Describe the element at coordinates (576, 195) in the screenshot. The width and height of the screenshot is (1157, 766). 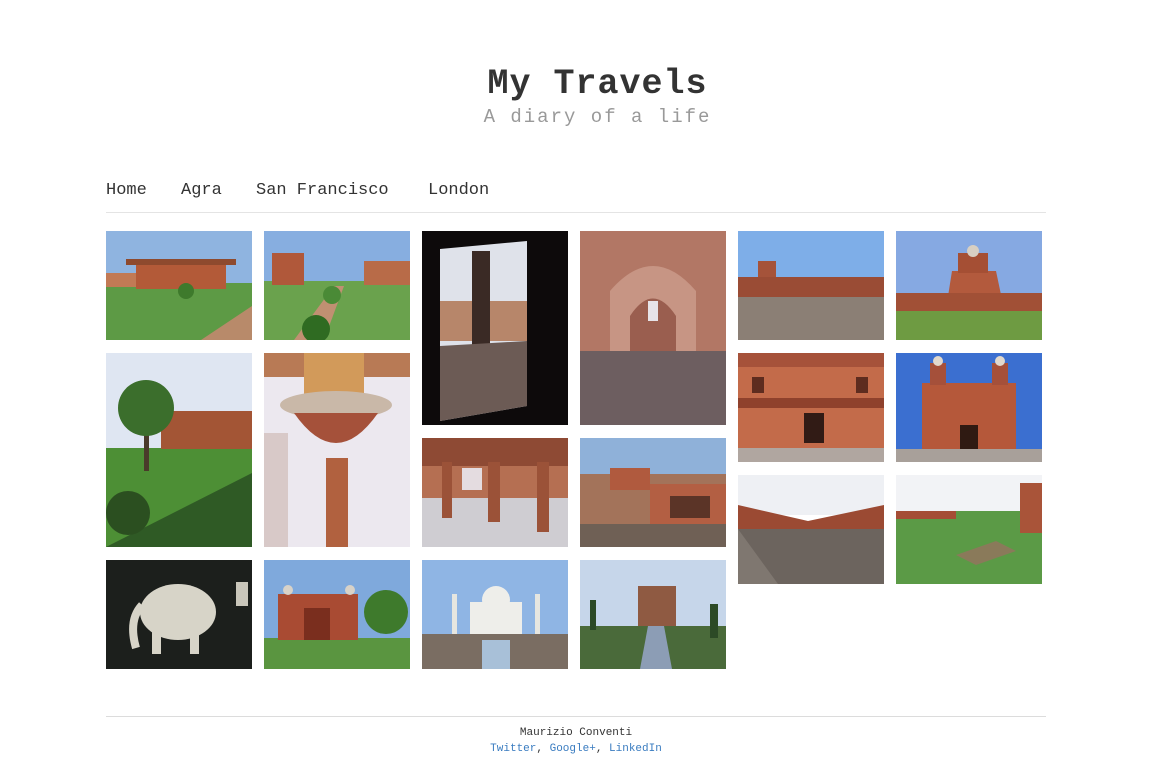
I see `main-nav: Home Agra San Francisco London` at that location.